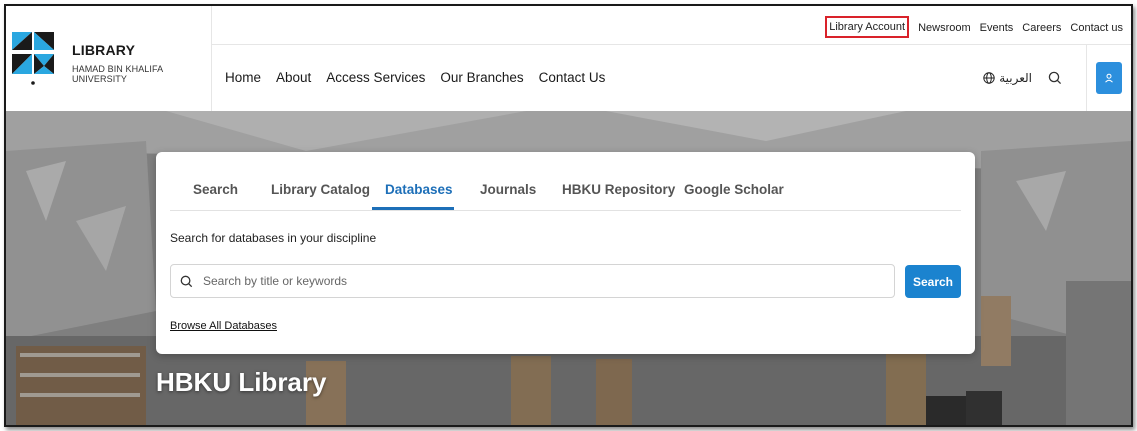  Describe the element at coordinates (867, 27) in the screenshot. I see `utility-link-library-account: Library Account` at that location.